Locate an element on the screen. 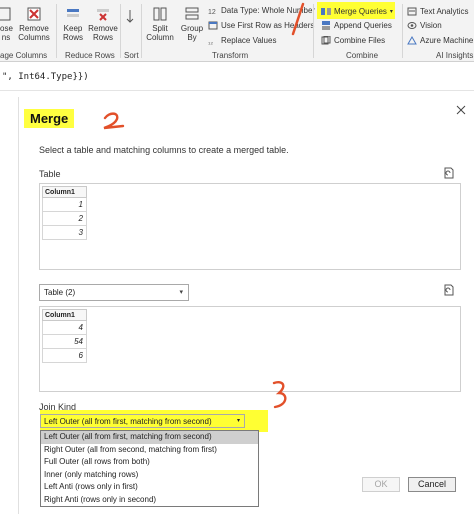  dialog-title: Merge is located at coordinates (49, 118).